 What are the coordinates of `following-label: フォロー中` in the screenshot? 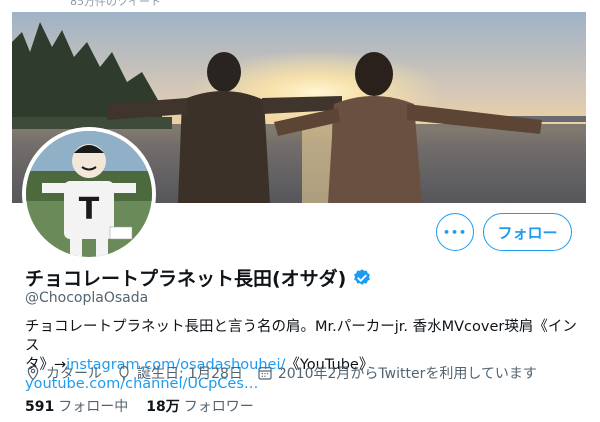 It's located at (93, 407).